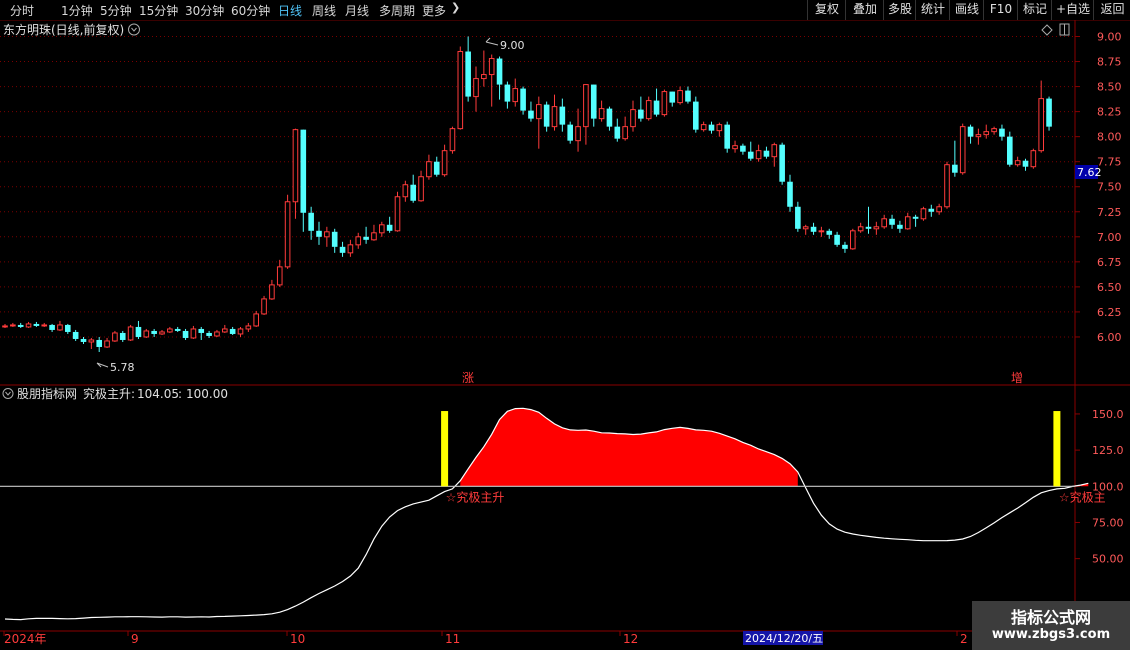 The image size is (1130, 650). What do you see at coordinates (250, 10) in the screenshot?
I see `period-tab-60min: 60分钟` at bounding box center [250, 10].